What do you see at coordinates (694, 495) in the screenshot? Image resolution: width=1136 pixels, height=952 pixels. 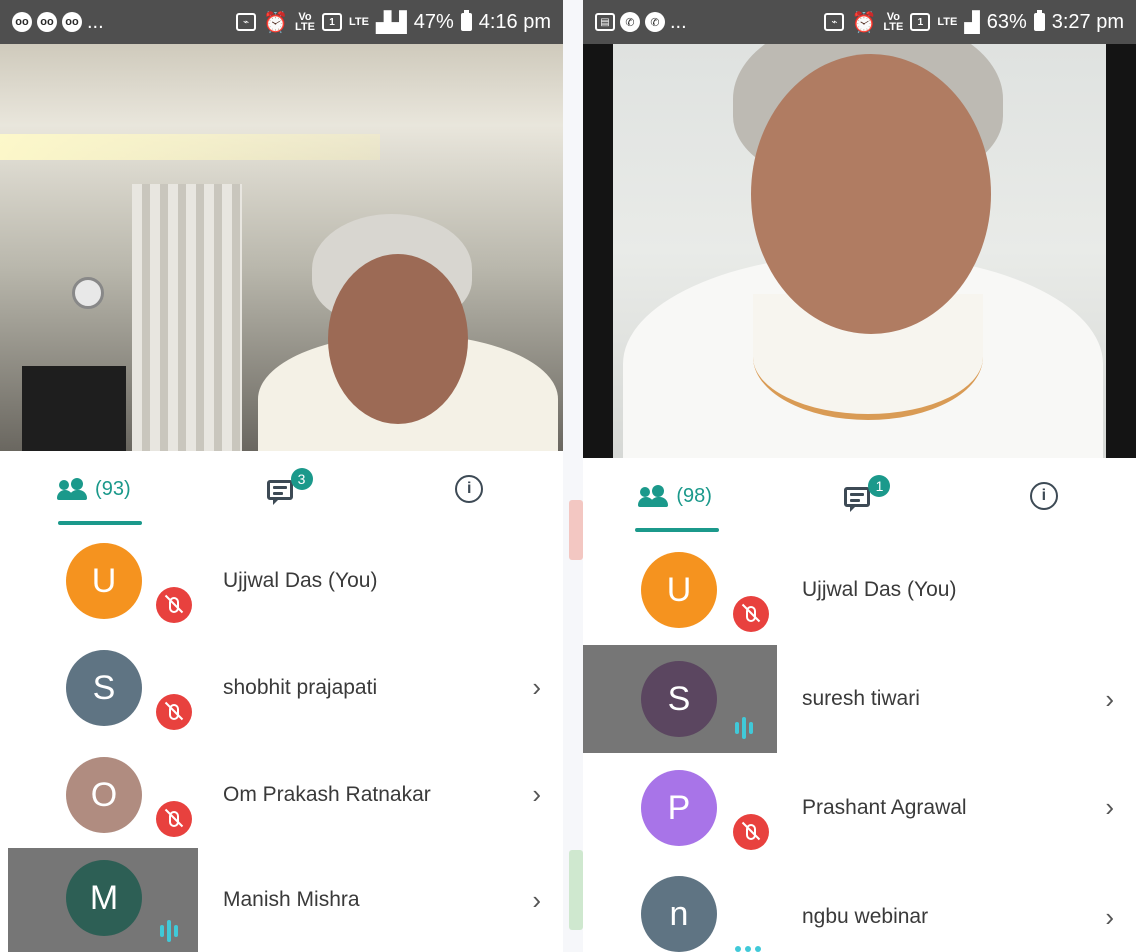 I see `participant-count: (98)` at bounding box center [694, 495].